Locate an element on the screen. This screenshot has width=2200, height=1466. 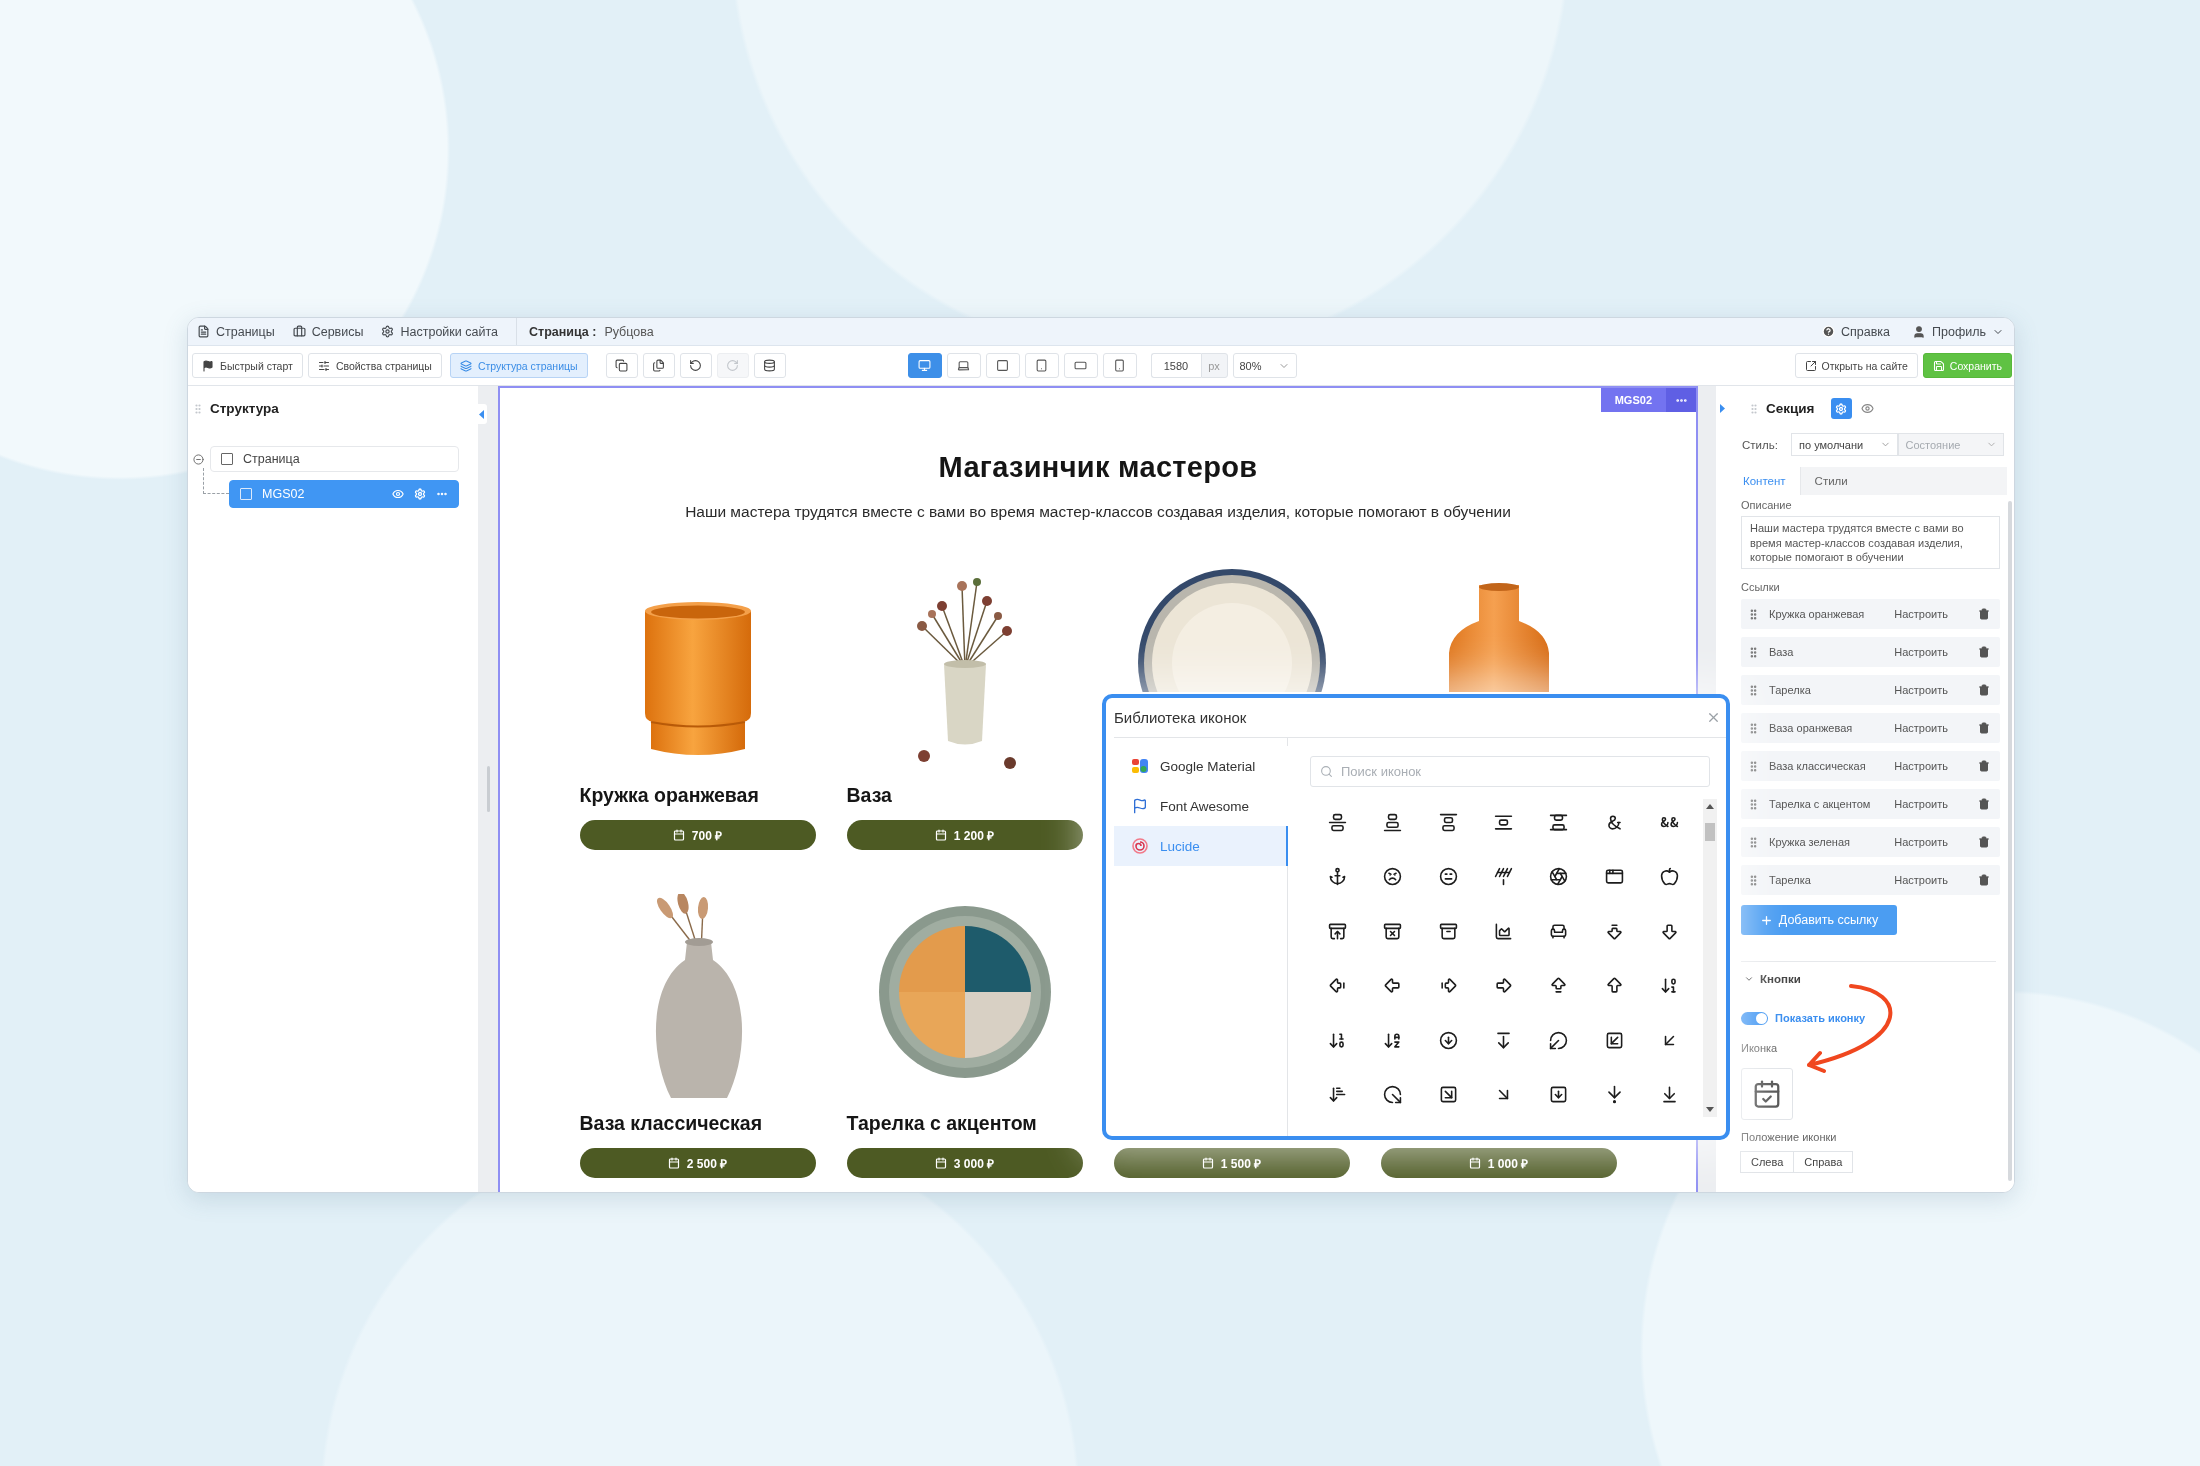
description-field: Наши мастера трудятся вместе с вами во время мастер-классов создавая изделия, которые помогают в обучении is located at coordinates (1870, 542).